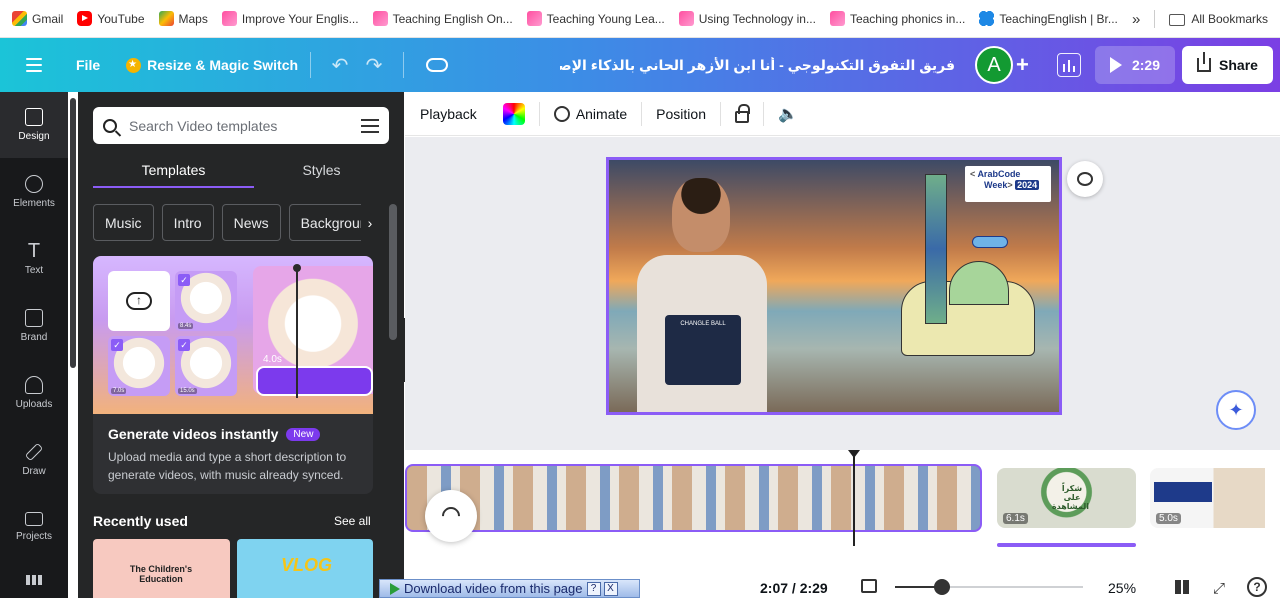 The image size is (1280, 598). I want to click on search-icon, so click(110, 125).